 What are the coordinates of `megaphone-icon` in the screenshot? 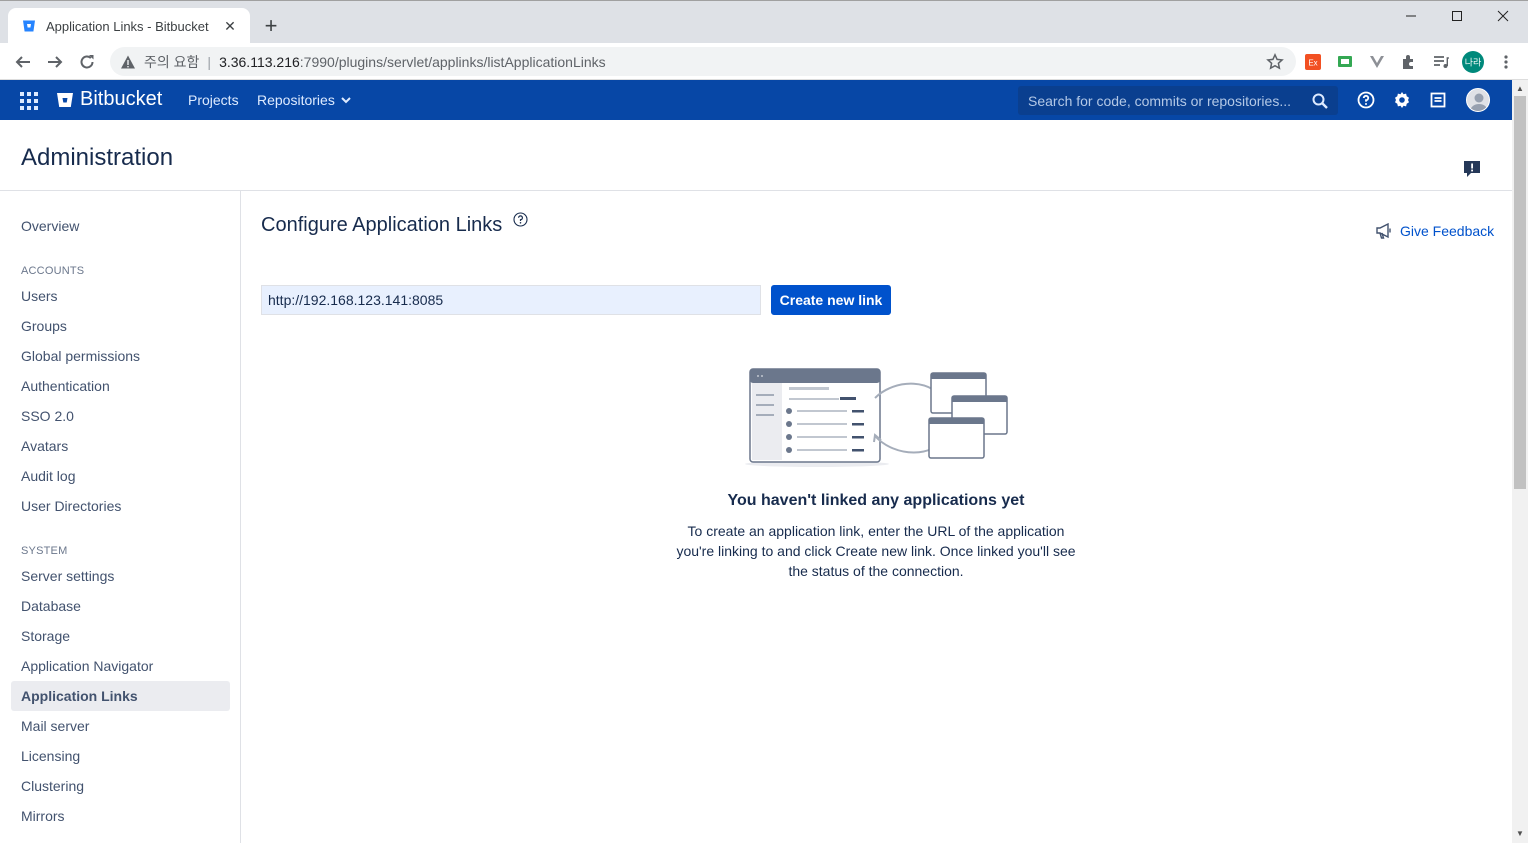 It's located at (1383, 231).